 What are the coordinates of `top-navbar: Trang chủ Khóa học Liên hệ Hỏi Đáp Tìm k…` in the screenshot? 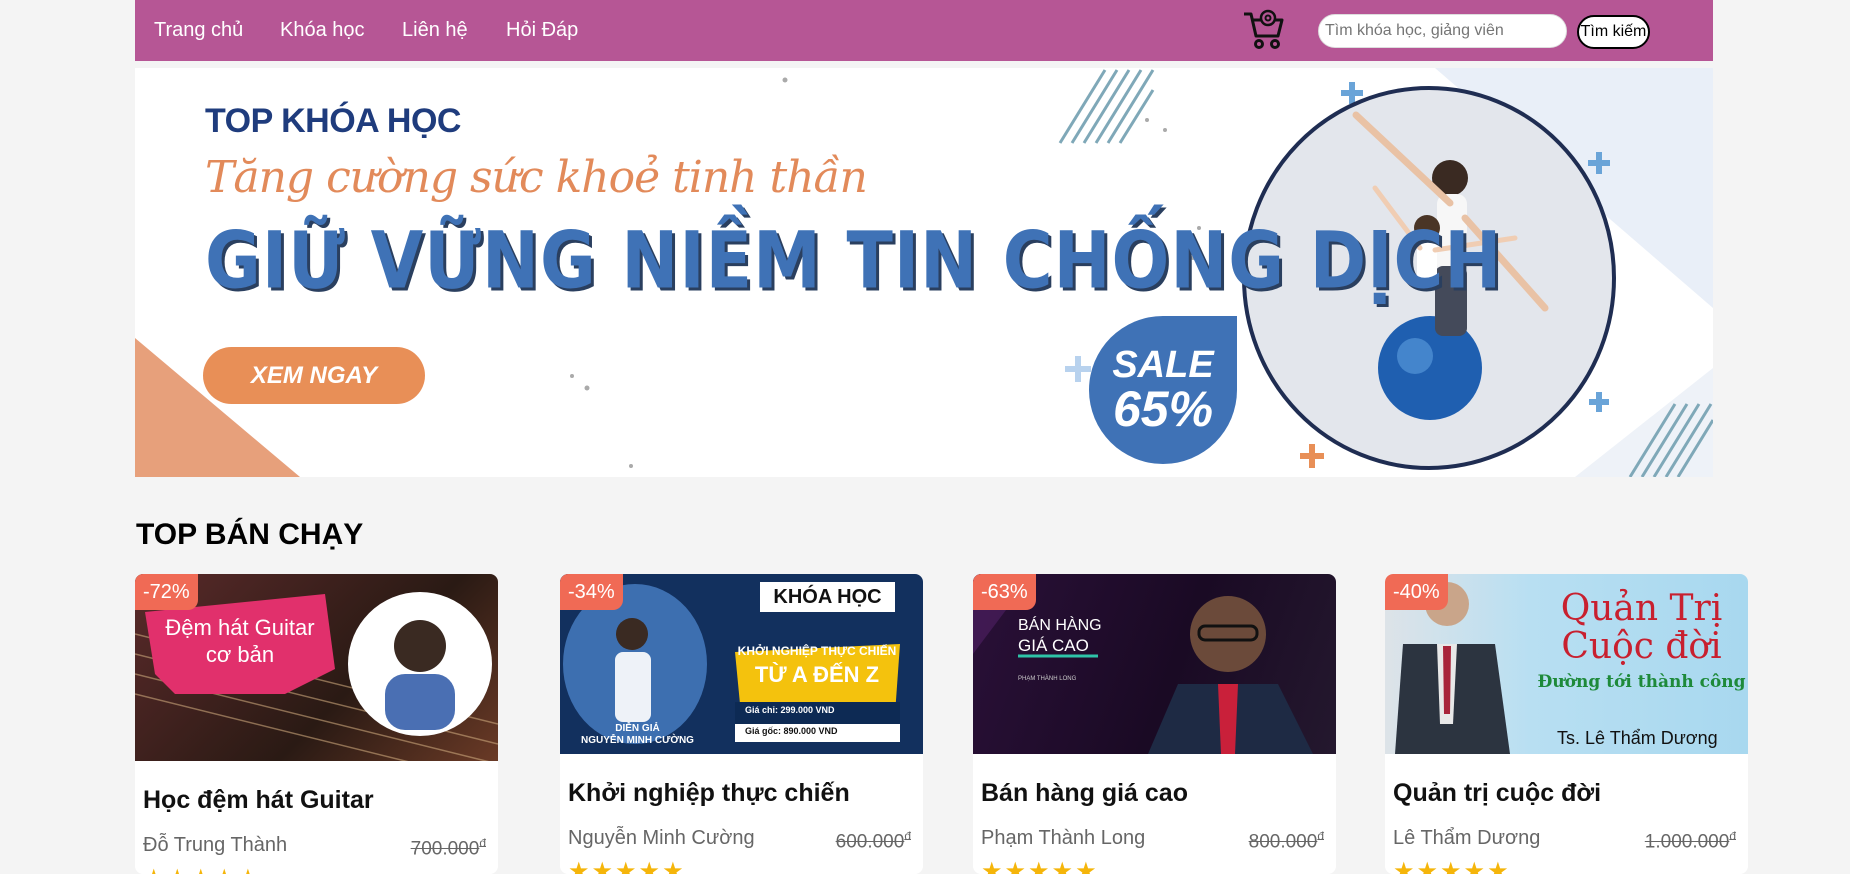 It's located at (924, 30).